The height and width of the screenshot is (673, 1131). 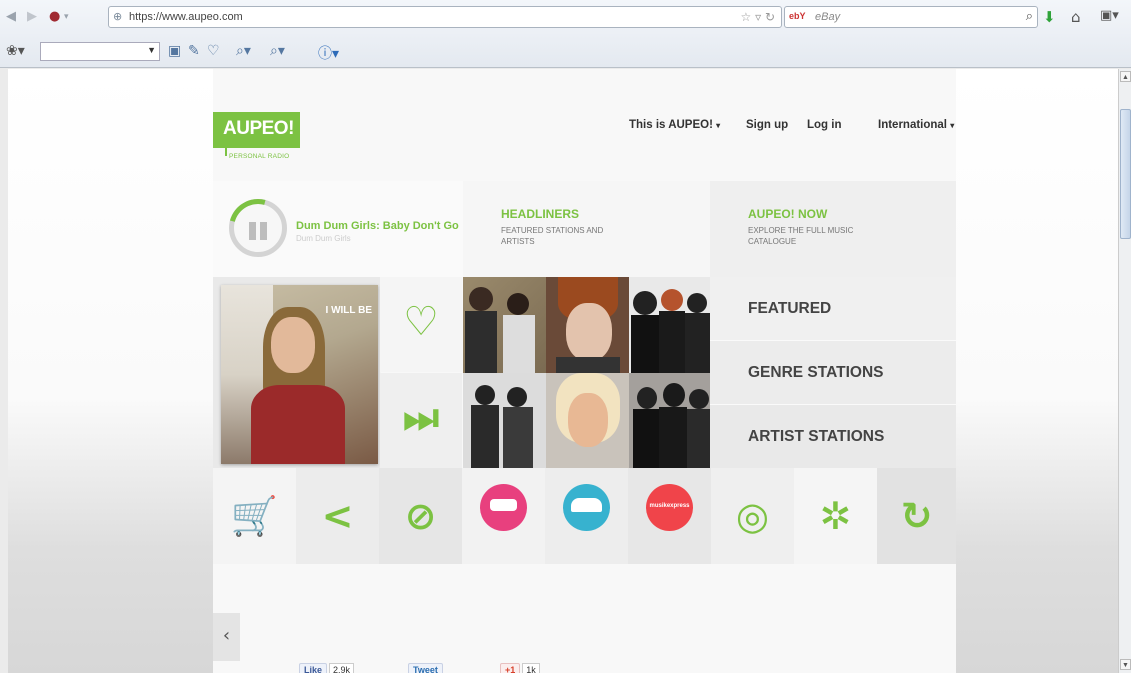 I want to click on nav-log-in: Log in, so click(x=824, y=125).